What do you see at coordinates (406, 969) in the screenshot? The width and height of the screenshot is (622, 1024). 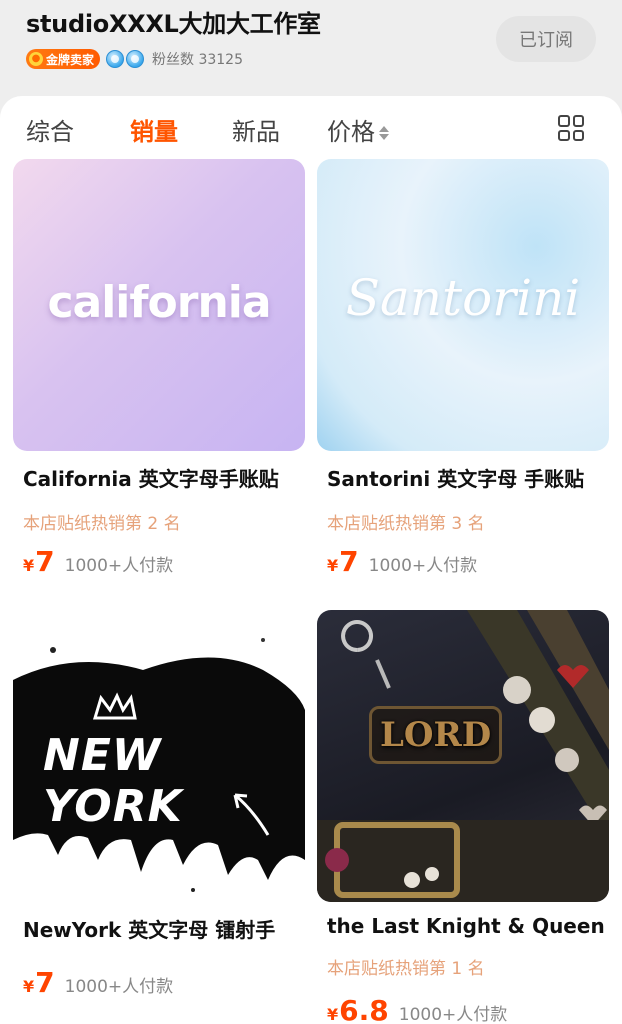 I see `sales-rank: 本店贴纸热销第 1 名` at bounding box center [406, 969].